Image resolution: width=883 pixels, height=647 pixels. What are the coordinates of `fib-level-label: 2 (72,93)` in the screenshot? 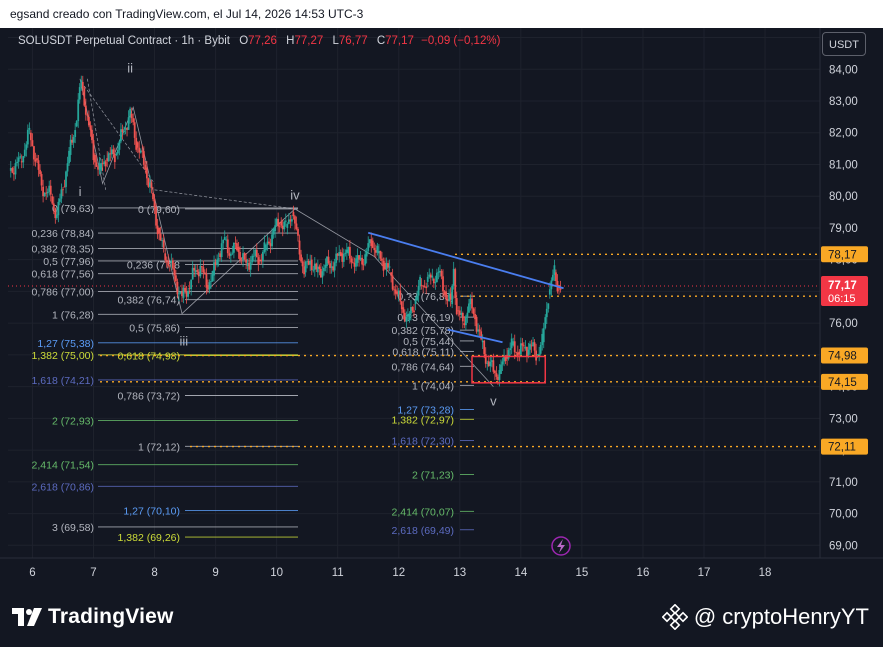 It's located at (73, 422).